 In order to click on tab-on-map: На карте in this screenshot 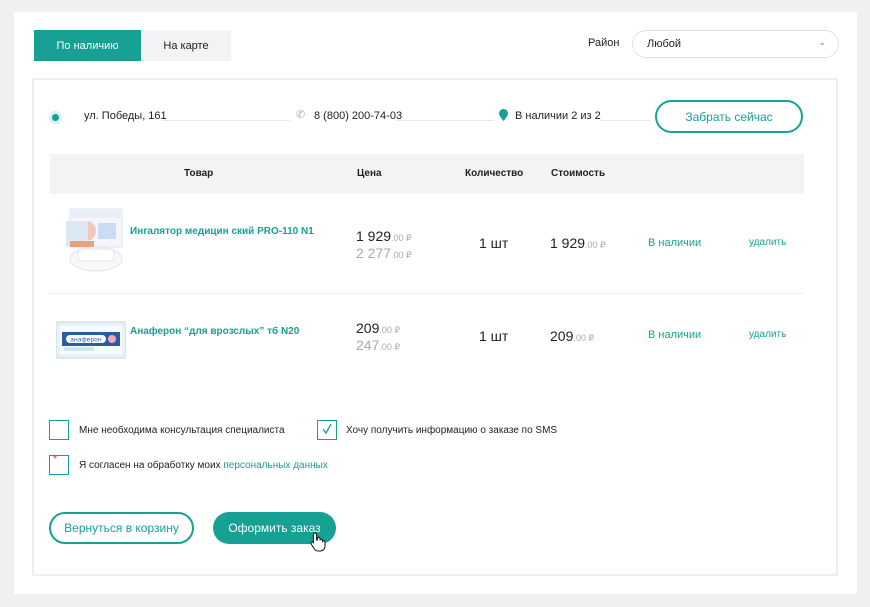, I will do `click(186, 45)`.